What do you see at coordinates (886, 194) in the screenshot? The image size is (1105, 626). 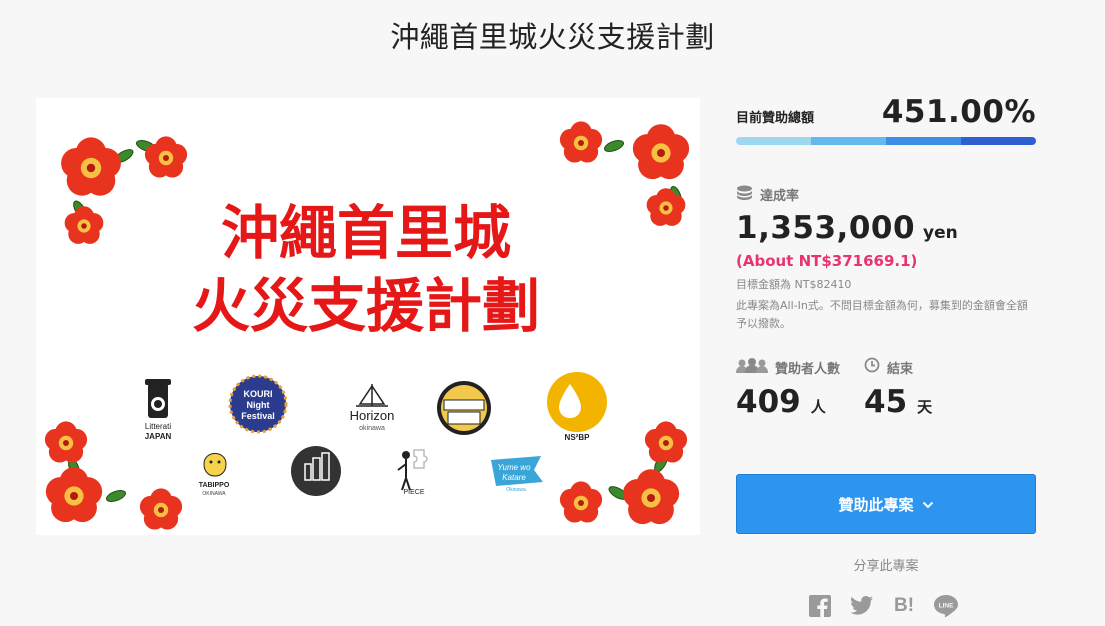 I see `achieved-label-row: 達成率` at bounding box center [886, 194].